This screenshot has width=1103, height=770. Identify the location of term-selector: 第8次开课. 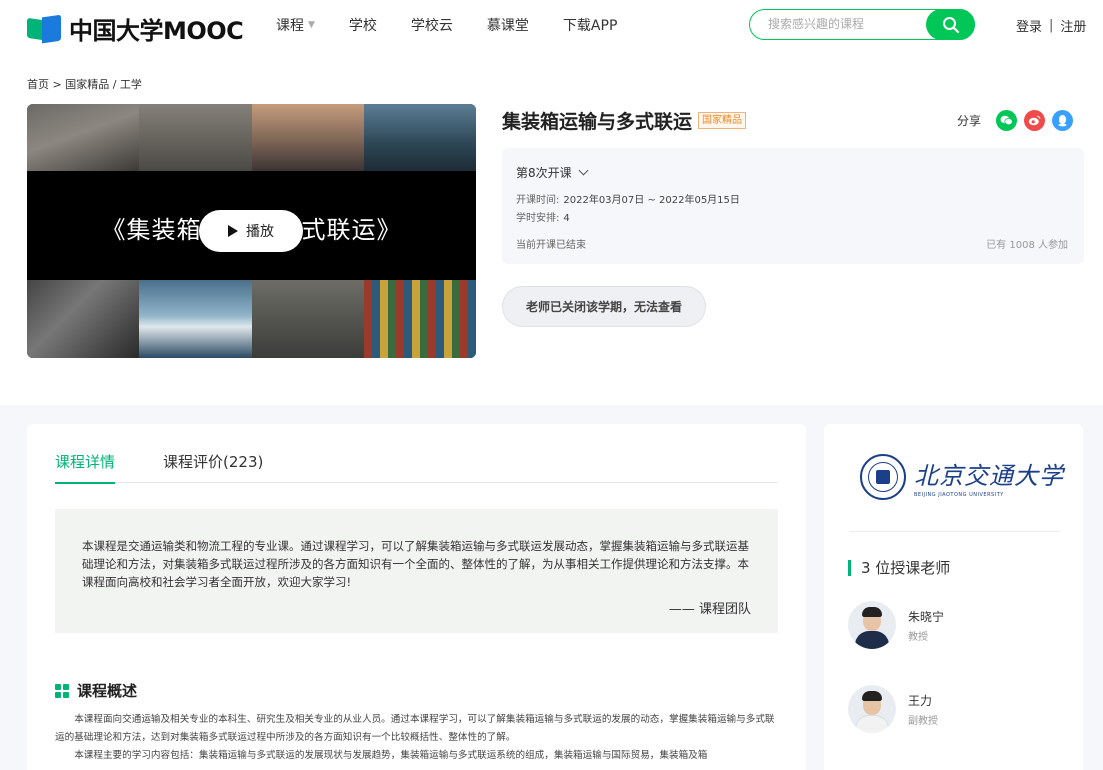
(552, 172).